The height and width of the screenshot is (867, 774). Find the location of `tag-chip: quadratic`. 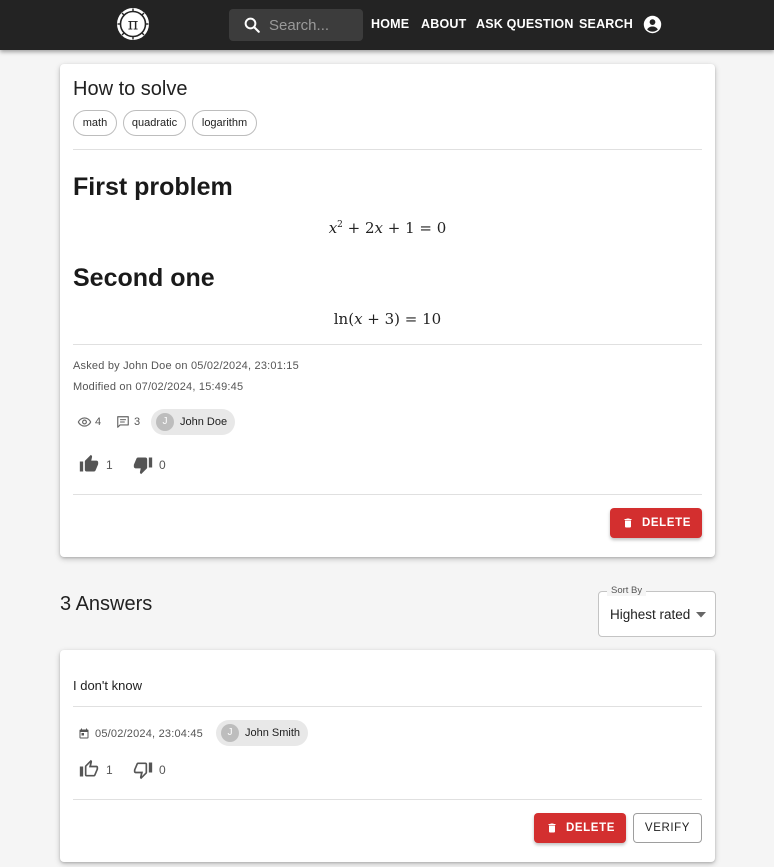

tag-chip: quadratic is located at coordinates (154, 123).